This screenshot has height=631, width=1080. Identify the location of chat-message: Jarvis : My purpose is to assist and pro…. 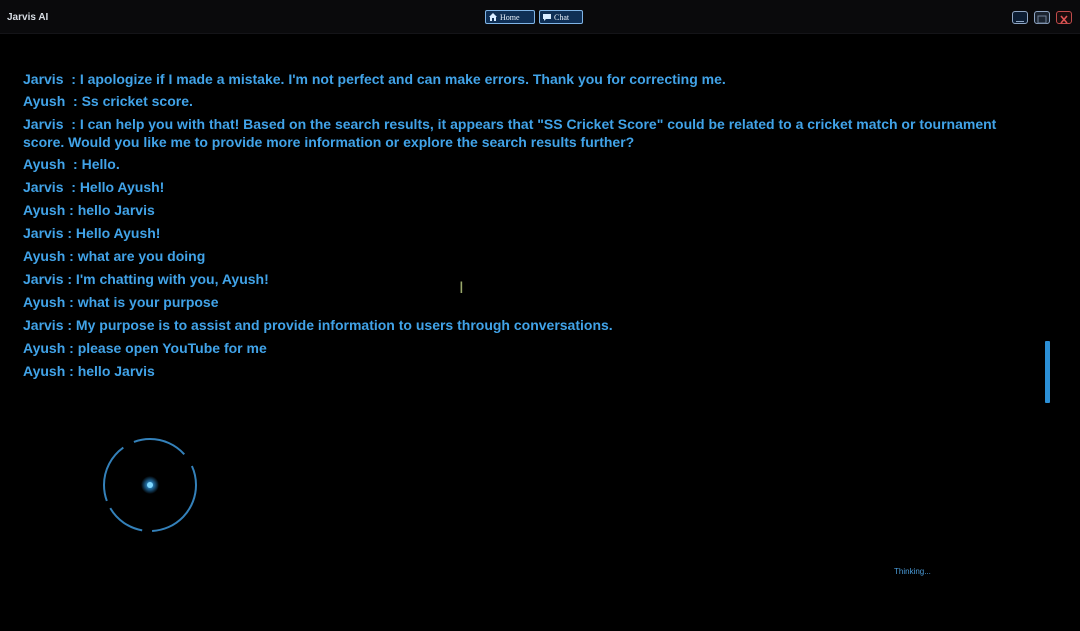
(318, 325).